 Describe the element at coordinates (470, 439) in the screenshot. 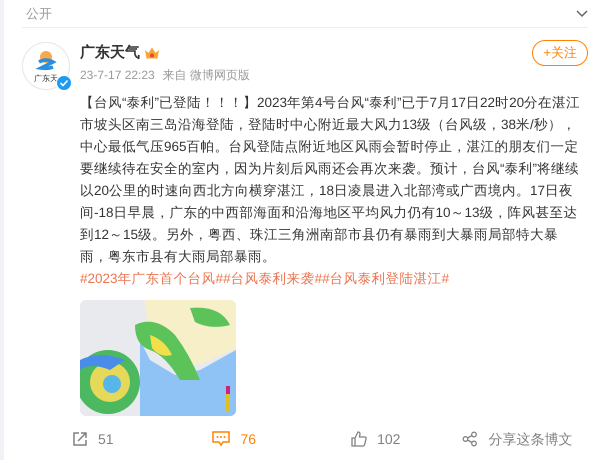

I see `share-icon` at that location.